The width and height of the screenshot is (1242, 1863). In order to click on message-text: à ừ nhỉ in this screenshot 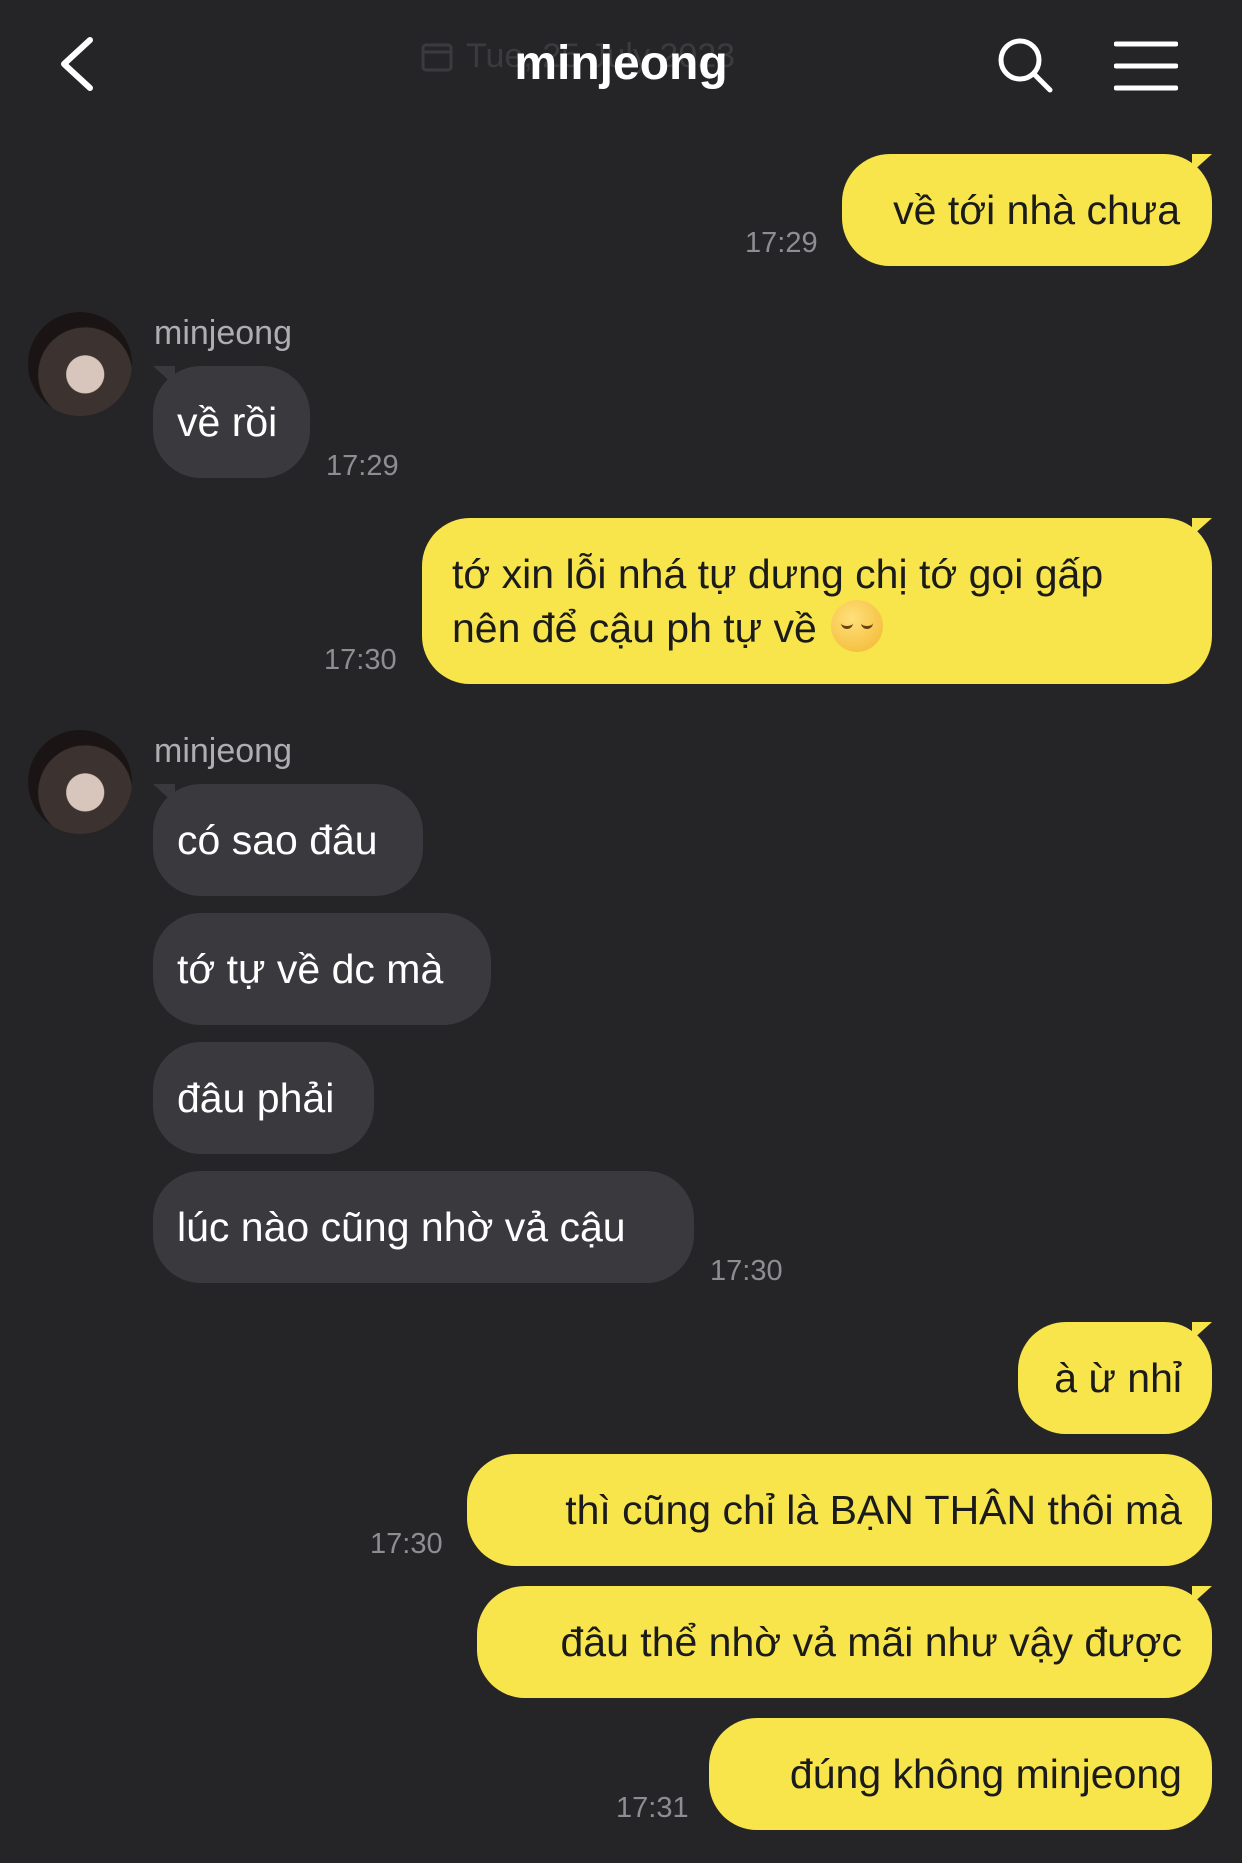, I will do `click(1118, 1378)`.